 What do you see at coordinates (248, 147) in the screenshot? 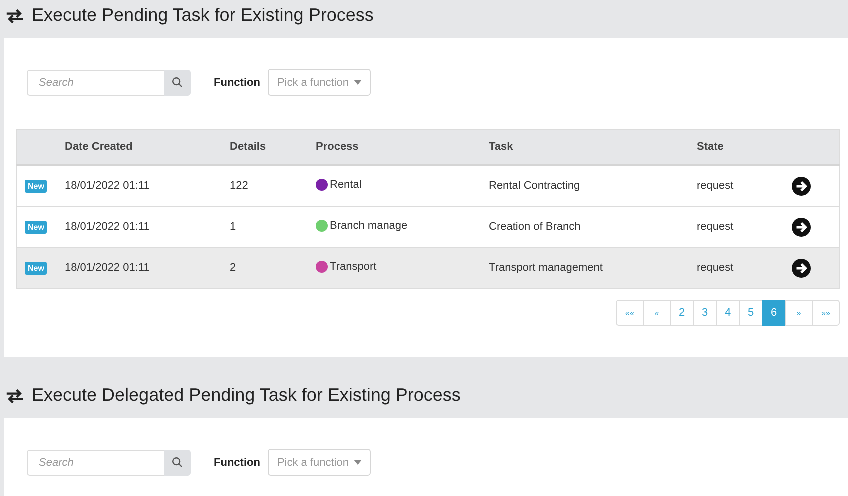
I see `column-header: Details` at bounding box center [248, 147].